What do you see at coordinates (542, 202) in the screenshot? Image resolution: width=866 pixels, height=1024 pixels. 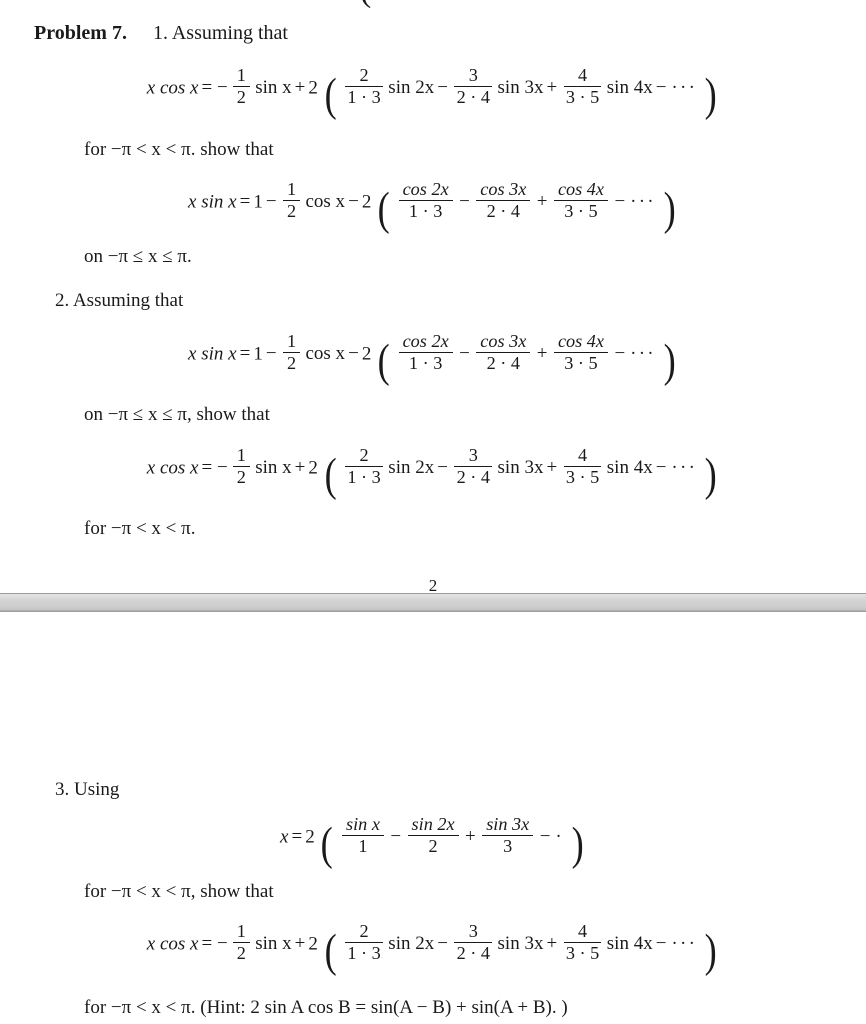 I see `eq2-term-3-op: +` at bounding box center [542, 202].